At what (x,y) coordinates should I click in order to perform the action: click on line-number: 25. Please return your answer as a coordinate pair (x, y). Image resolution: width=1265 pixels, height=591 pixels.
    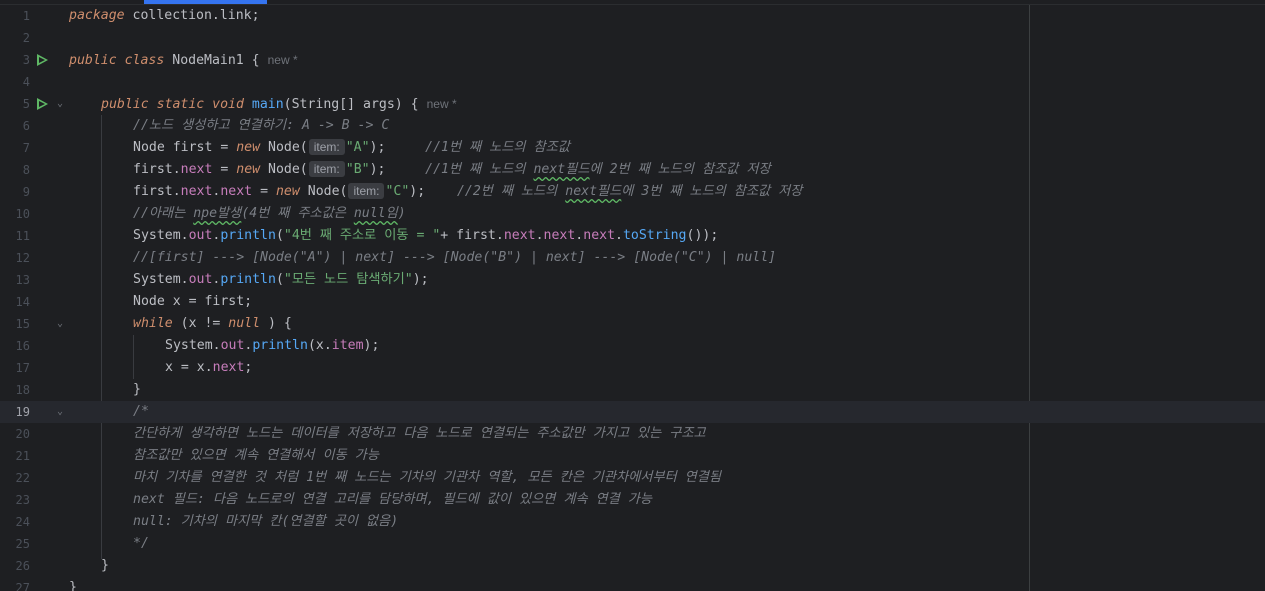
    Looking at the image, I should click on (22, 544).